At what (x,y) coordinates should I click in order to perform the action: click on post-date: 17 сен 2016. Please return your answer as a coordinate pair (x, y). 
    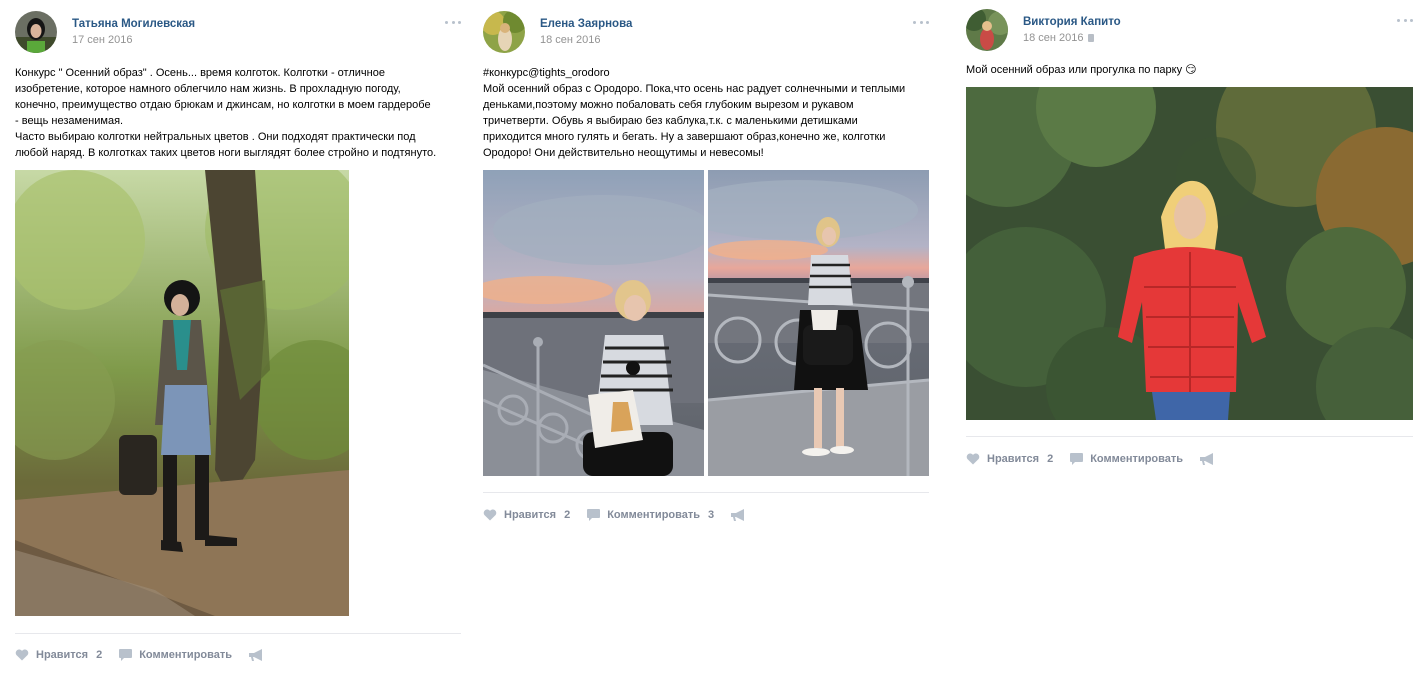
    Looking at the image, I should click on (102, 40).